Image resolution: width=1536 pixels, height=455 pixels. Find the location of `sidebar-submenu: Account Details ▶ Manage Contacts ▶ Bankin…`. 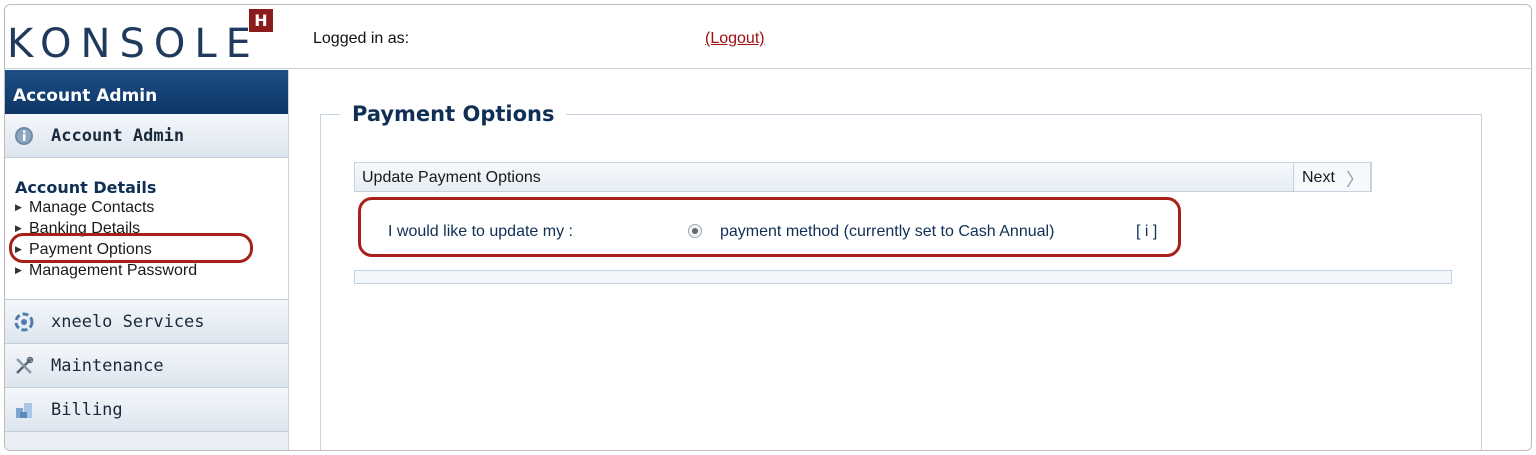

sidebar-submenu: Account Details ▶ Manage Contacts ▶ Bankin… is located at coordinates (146, 229).